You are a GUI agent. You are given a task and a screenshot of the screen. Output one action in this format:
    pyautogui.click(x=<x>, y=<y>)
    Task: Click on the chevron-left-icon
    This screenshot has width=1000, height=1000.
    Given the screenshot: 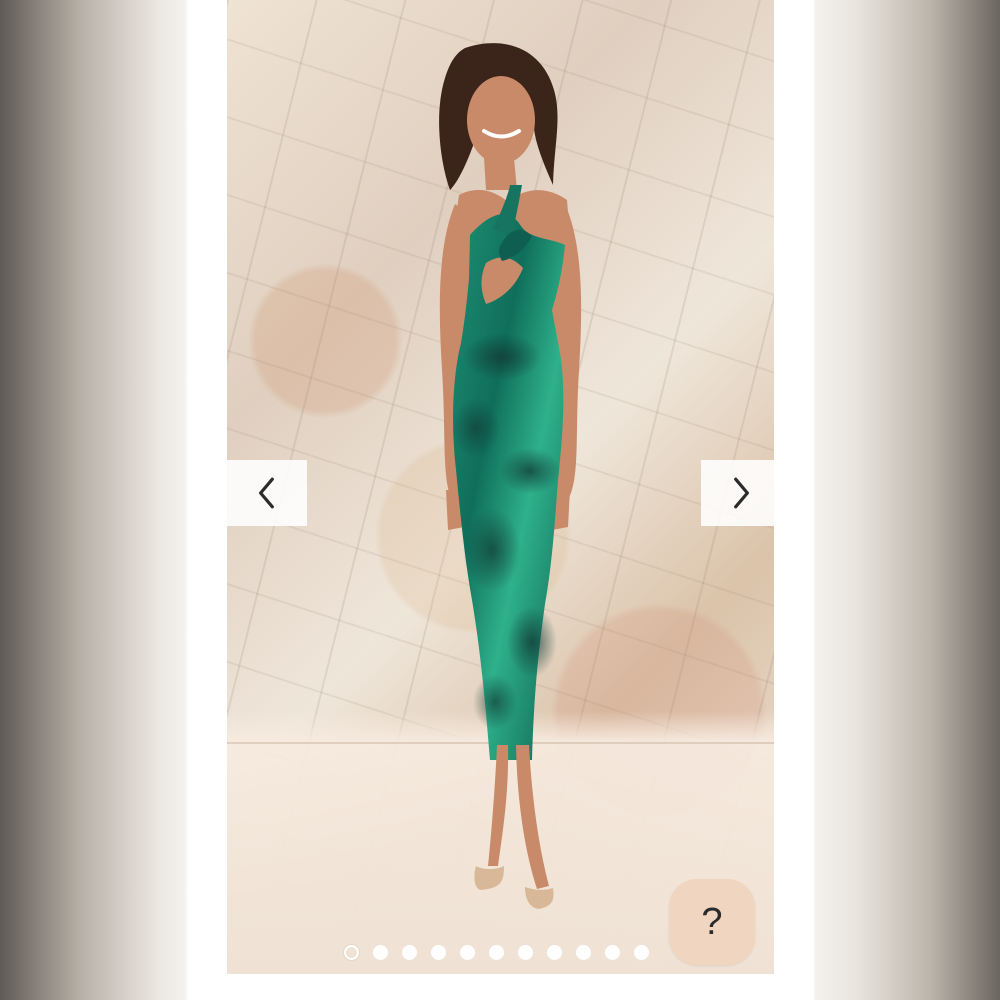 What is the action you would take?
    pyautogui.click(x=266, y=493)
    